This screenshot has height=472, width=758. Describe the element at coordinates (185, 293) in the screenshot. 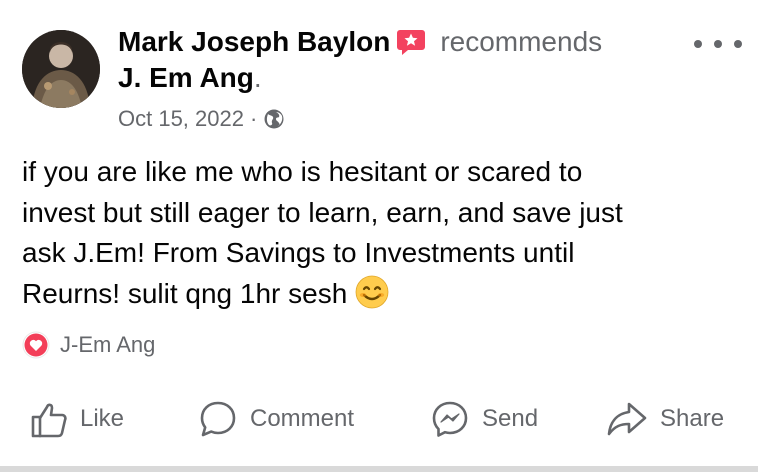

I see `post-text-line: Reurns! sulit qng 1hr sesh` at that location.